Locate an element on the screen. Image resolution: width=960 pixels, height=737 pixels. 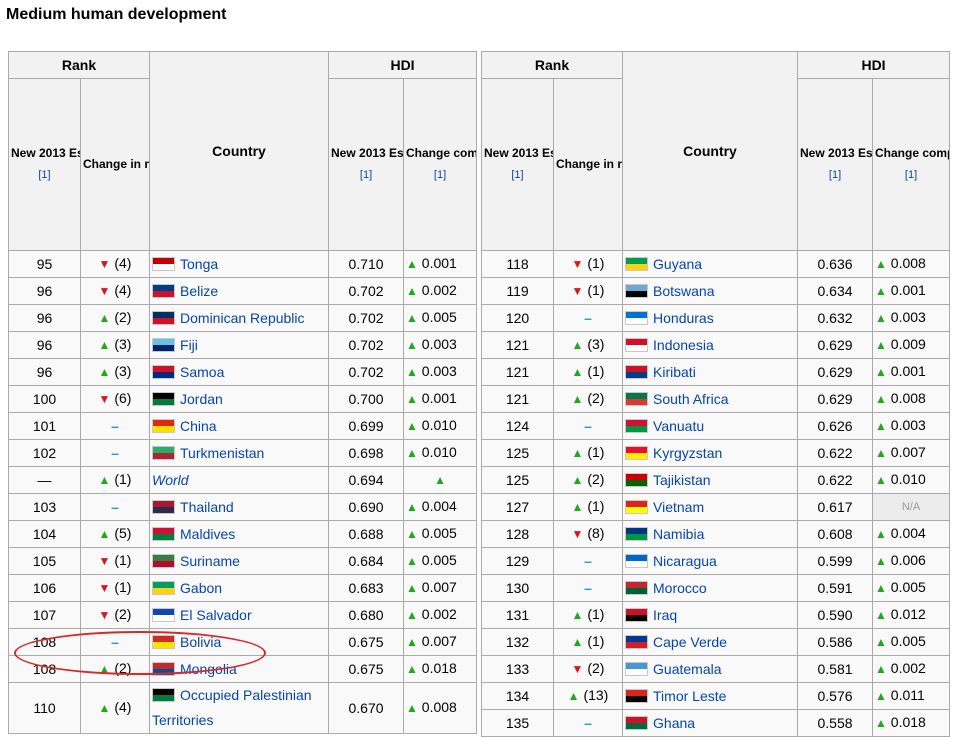
country-link-guatemala: Guatemala is located at coordinates (687, 669).